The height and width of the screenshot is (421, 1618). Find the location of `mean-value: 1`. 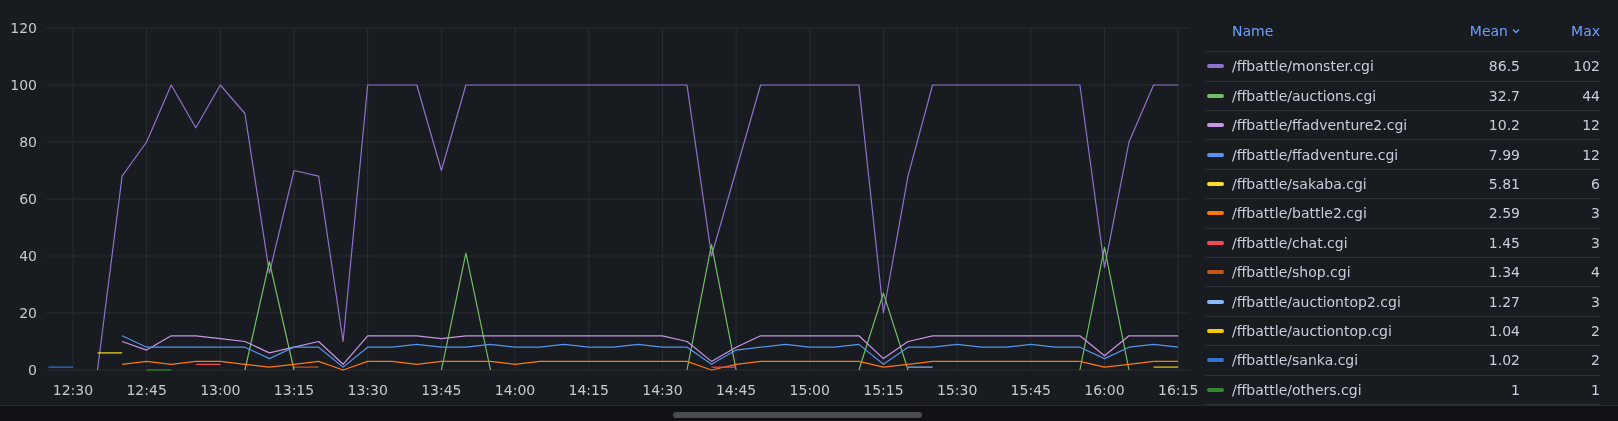

mean-value: 1 is located at coordinates (1515, 389).